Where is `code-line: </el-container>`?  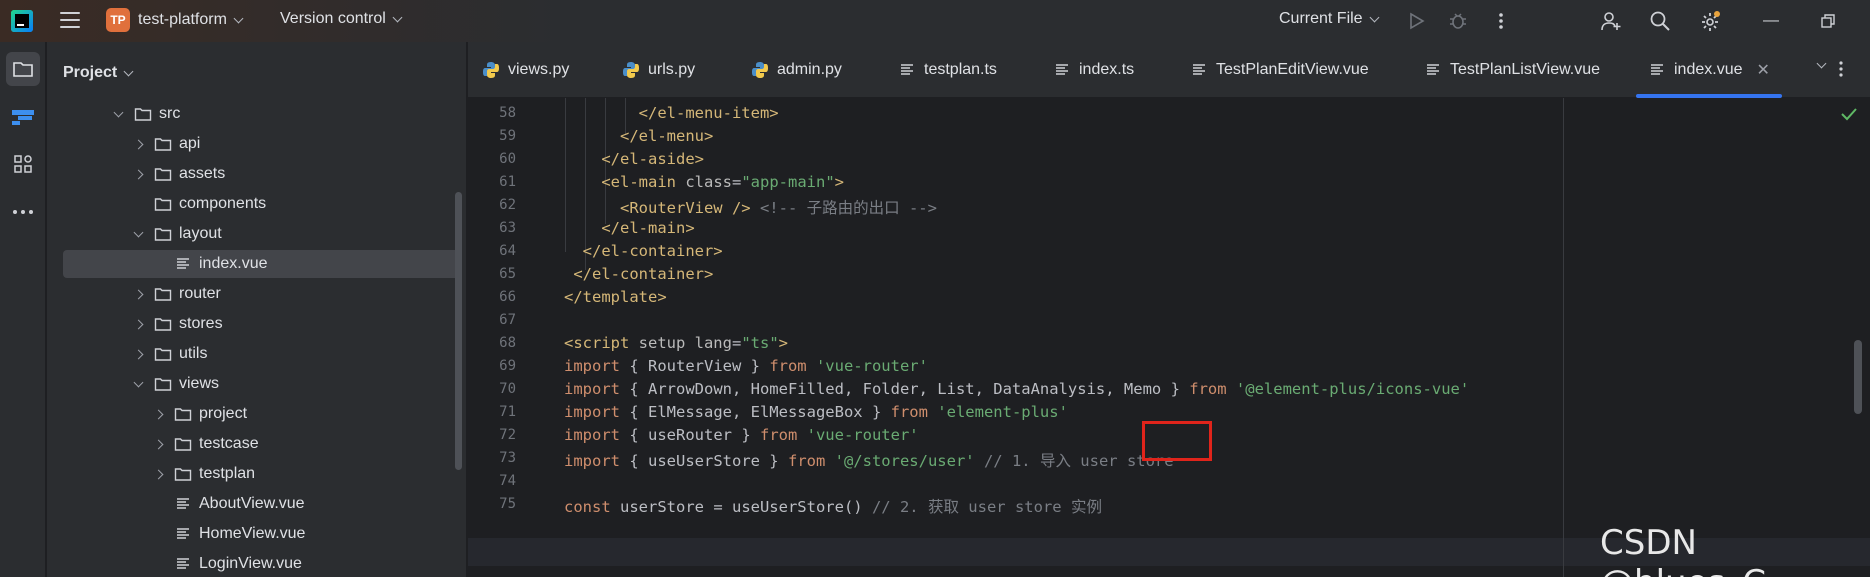 code-line: </el-container> is located at coordinates (643, 251).